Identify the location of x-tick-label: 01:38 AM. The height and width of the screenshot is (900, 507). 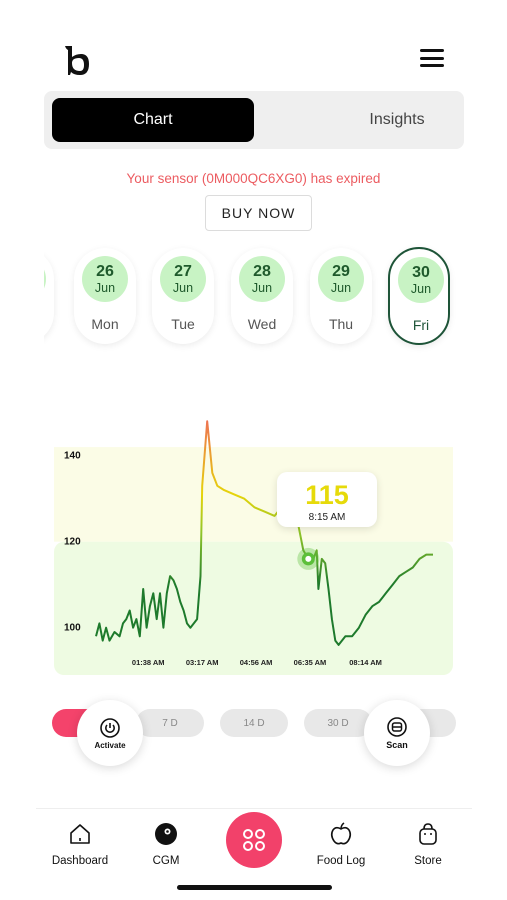
(148, 662).